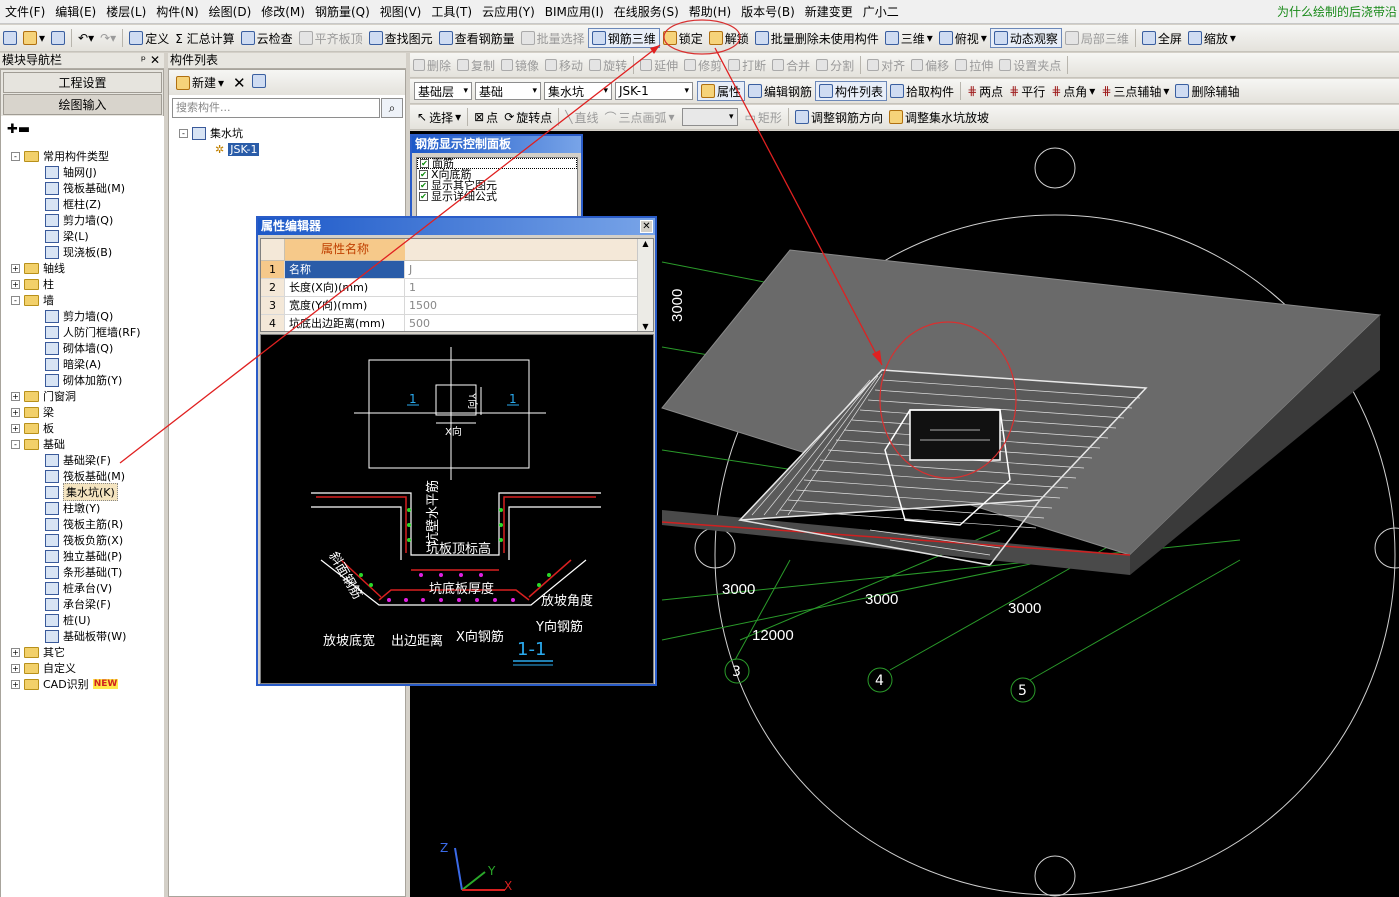 This screenshot has width=1399, height=897. I want to click on redo-button: ↷▾, so click(108, 38).